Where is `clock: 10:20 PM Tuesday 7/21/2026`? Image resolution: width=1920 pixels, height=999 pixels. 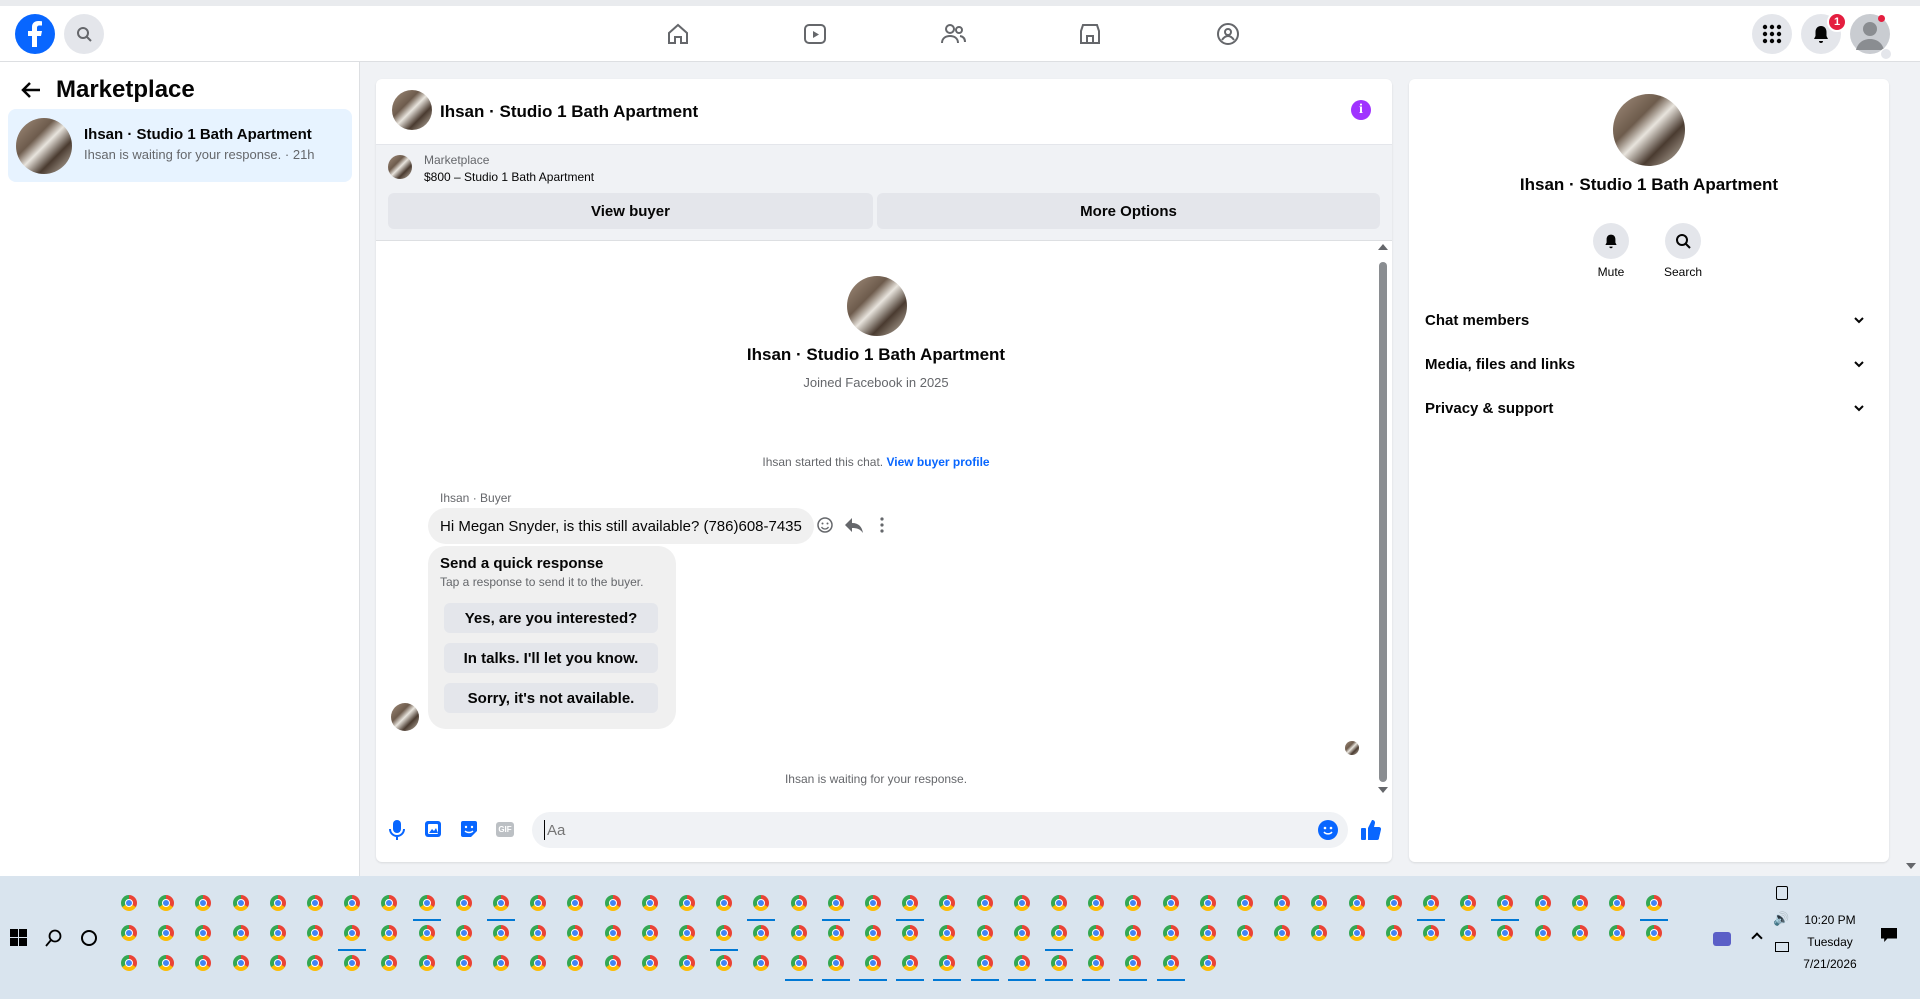
clock: 10:20 PM Tuesday 7/21/2026 is located at coordinates (1830, 942).